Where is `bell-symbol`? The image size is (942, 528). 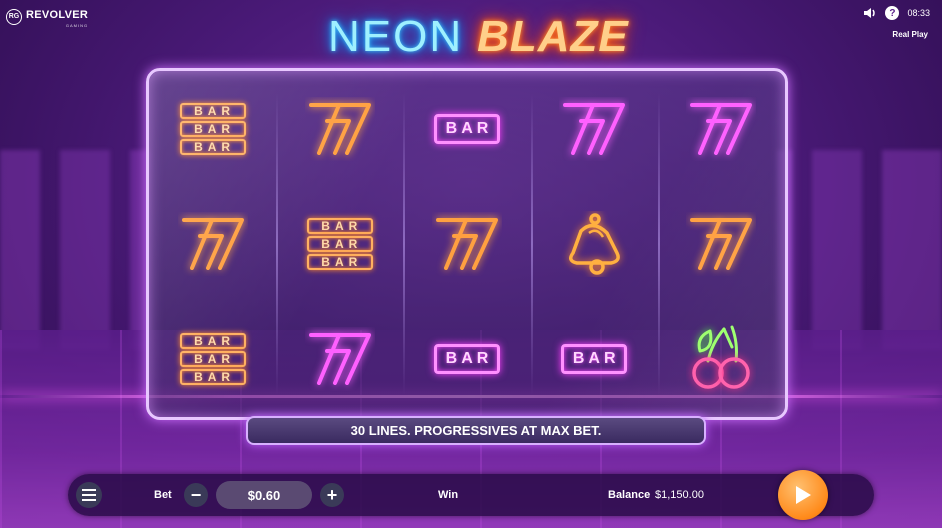 bell-symbol is located at coordinates (594, 244).